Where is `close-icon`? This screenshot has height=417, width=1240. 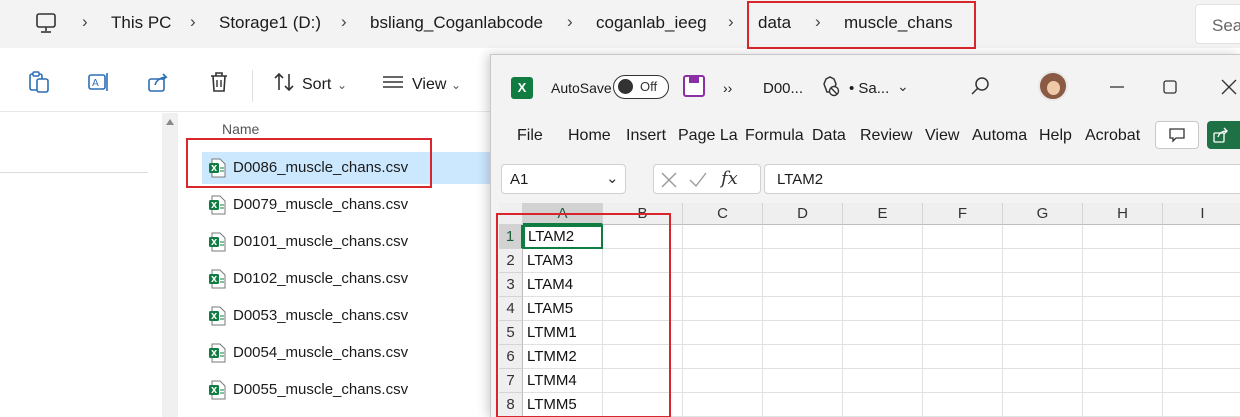 close-icon is located at coordinates (1229, 87).